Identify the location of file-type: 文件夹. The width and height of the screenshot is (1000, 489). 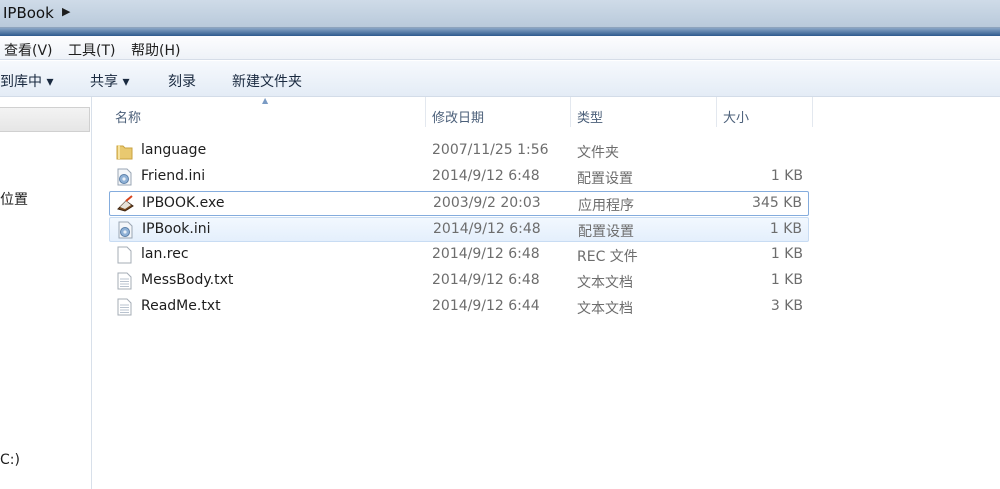
(598, 153).